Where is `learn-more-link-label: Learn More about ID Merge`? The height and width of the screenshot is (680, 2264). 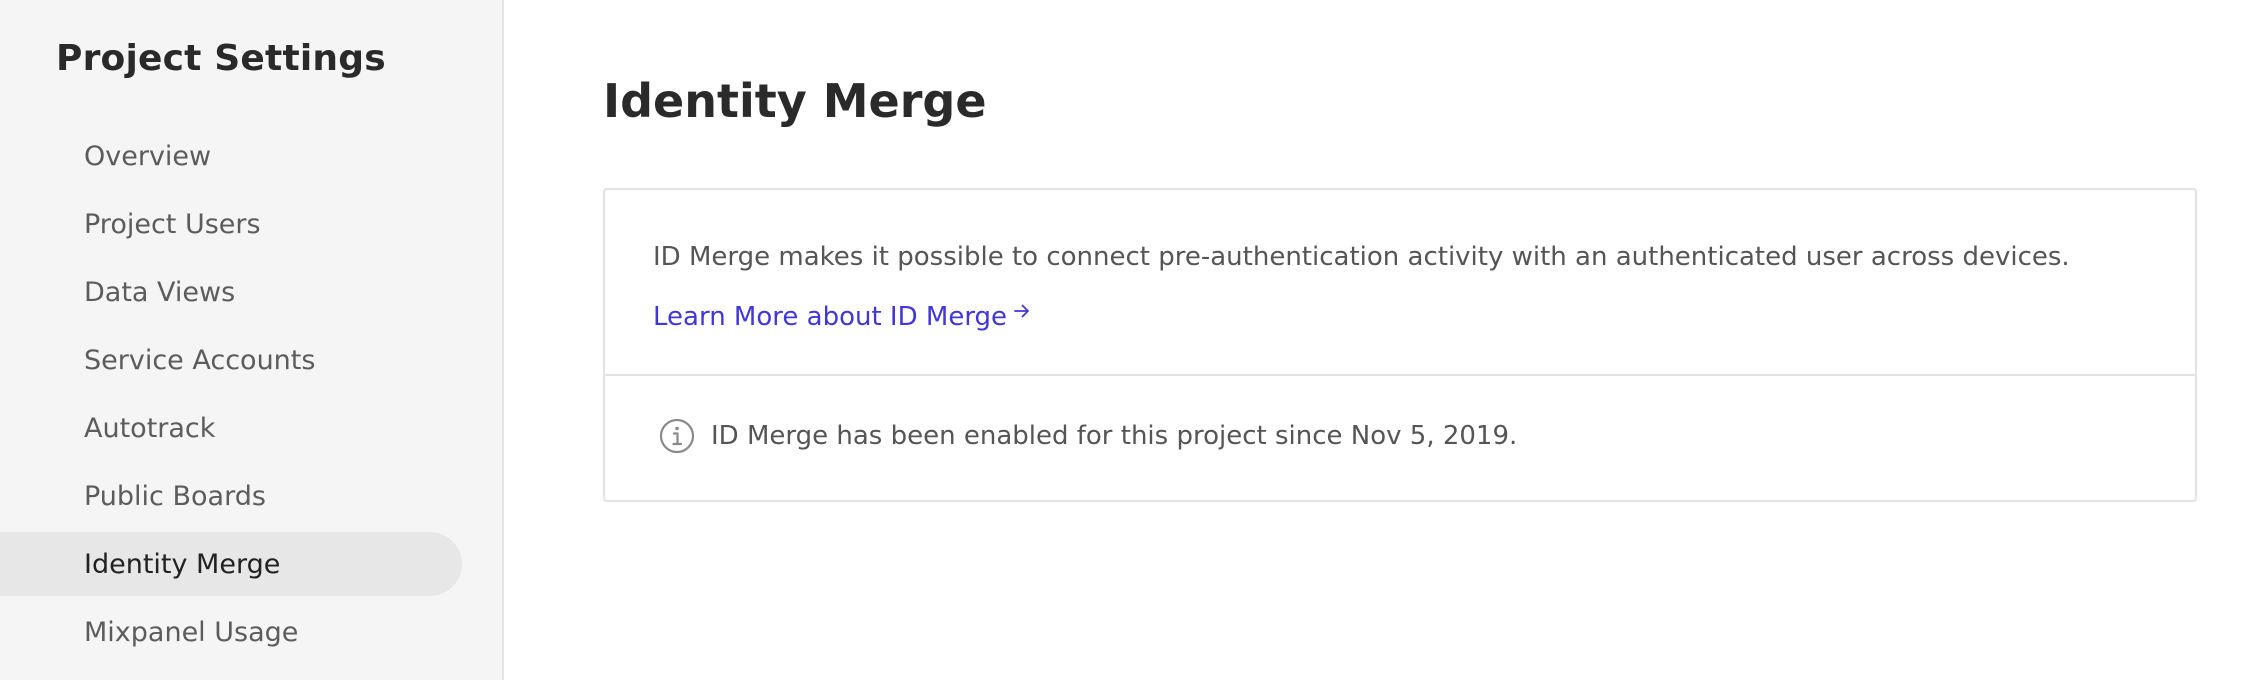
learn-more-link-label: Learn More about ID Merge is located at coordinates (830, 317).